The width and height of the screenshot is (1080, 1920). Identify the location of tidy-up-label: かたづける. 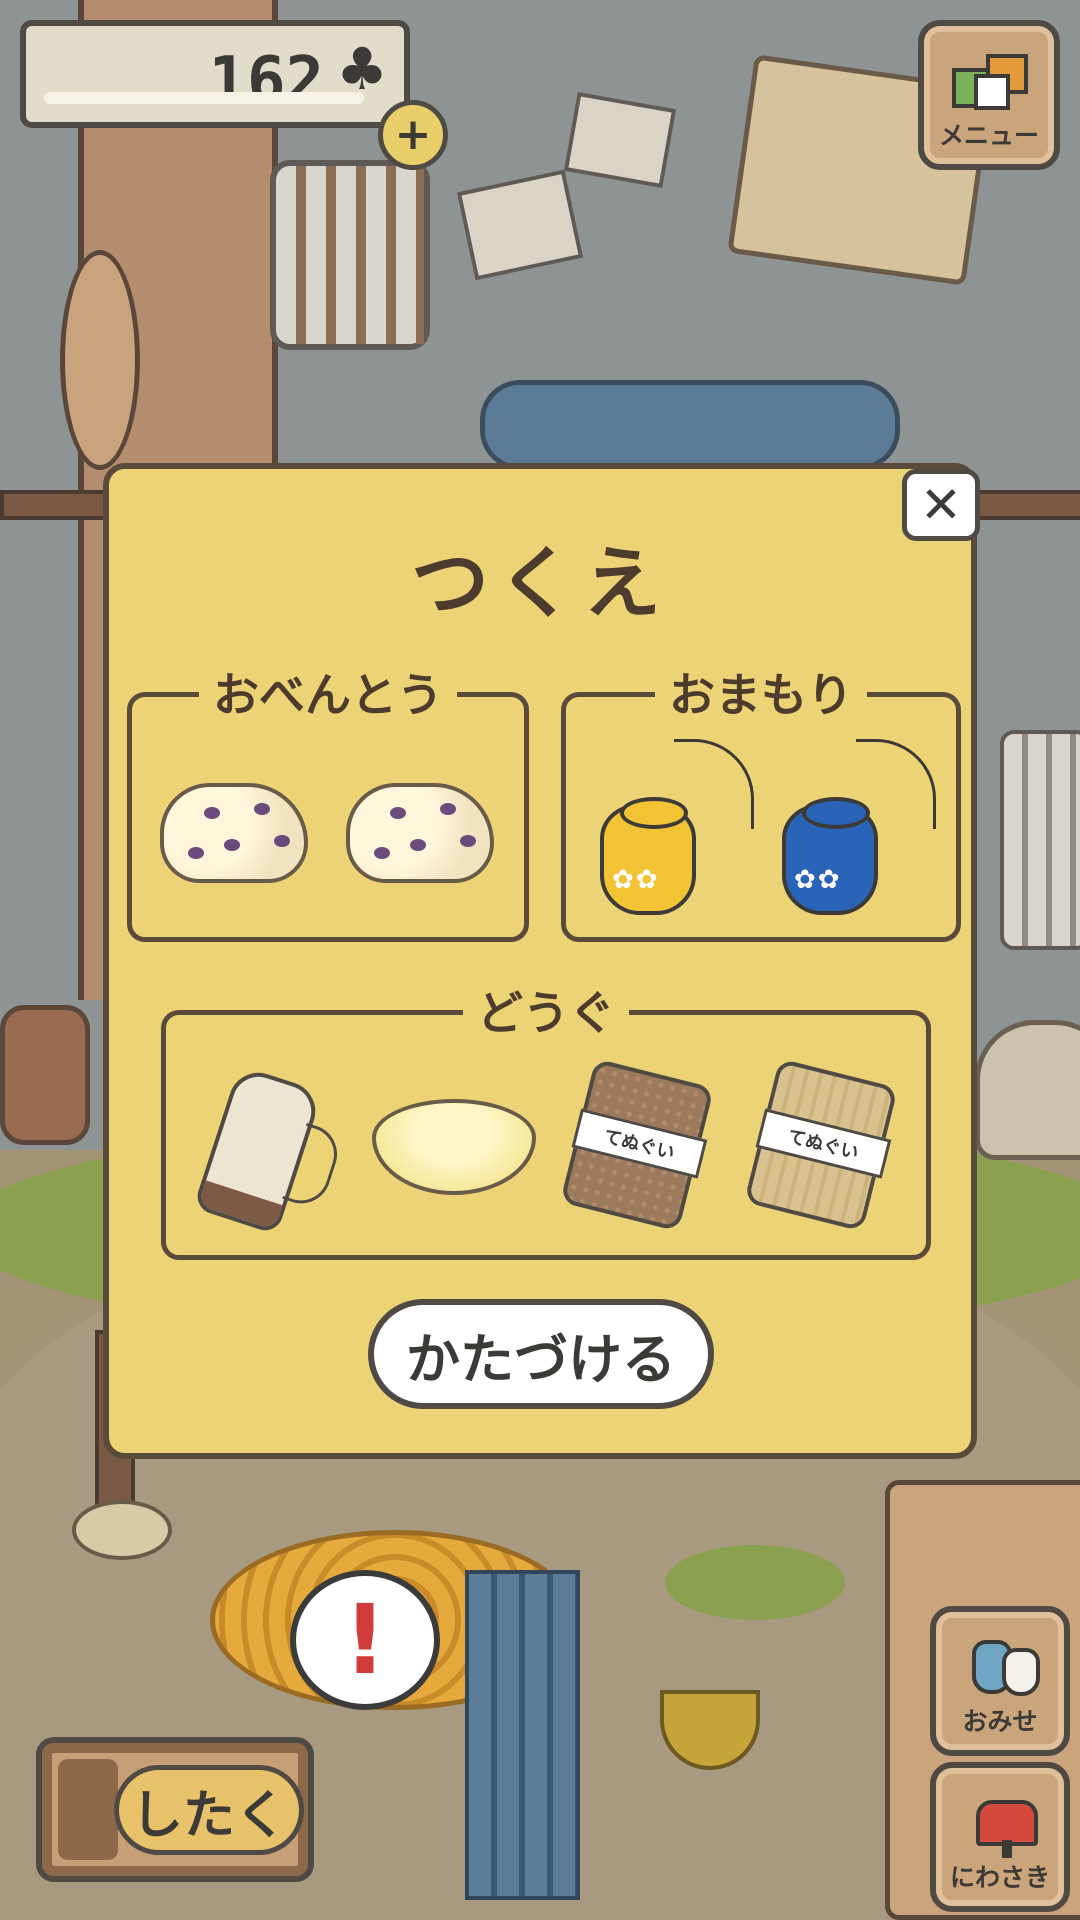
(541, 1359).